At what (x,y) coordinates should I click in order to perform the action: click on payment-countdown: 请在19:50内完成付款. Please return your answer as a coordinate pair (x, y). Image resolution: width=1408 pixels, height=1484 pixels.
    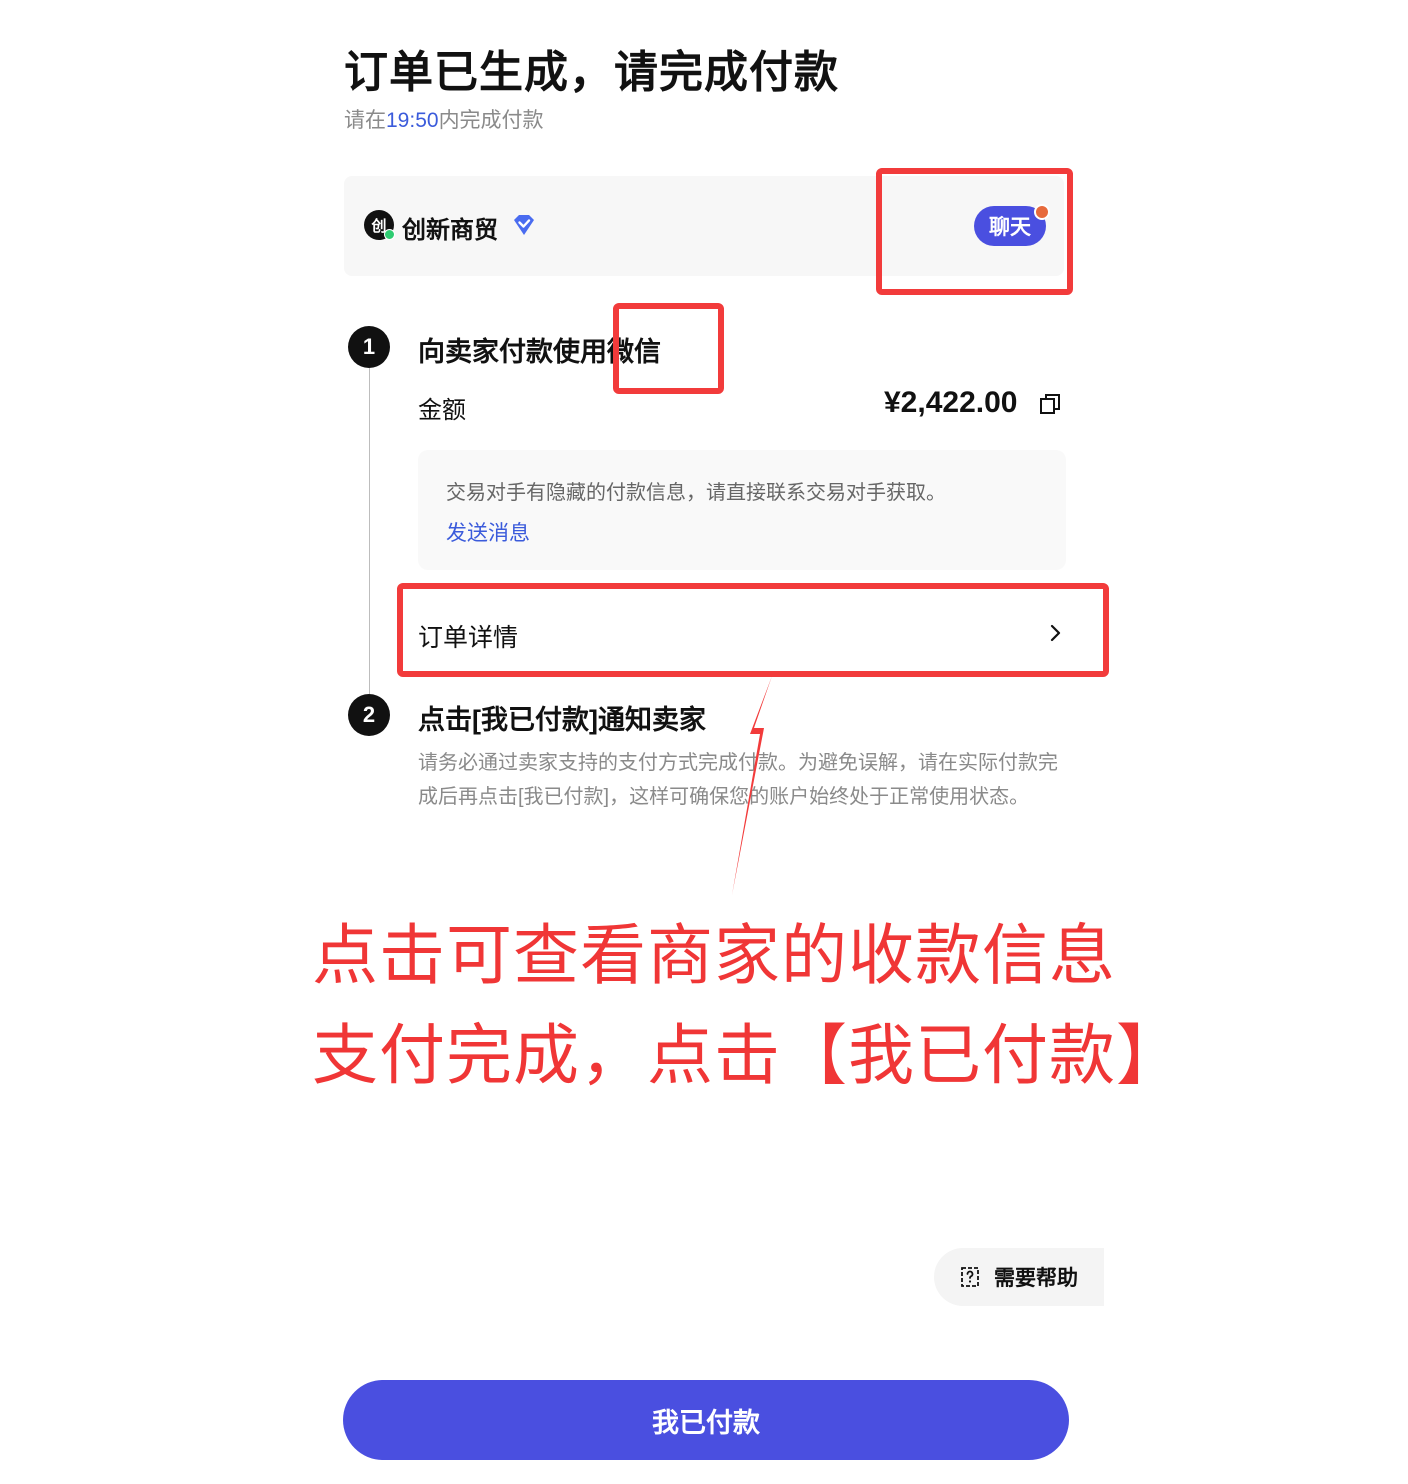
    Looking at the image, I should click on (444, 119).